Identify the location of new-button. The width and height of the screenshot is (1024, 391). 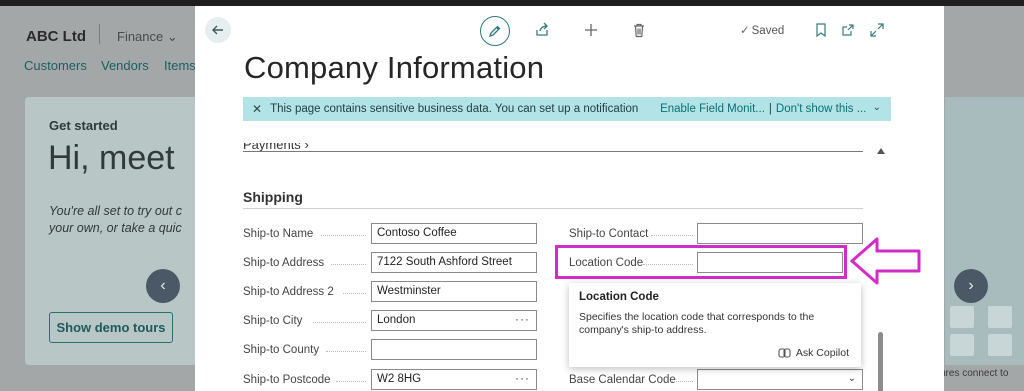
(591, 30).